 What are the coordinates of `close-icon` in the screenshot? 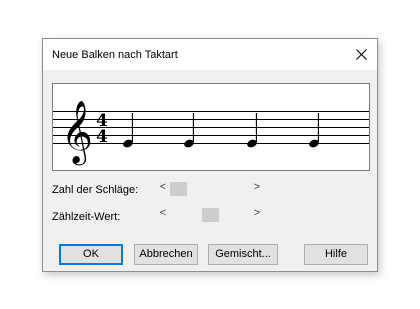 It's located at (361, 54).